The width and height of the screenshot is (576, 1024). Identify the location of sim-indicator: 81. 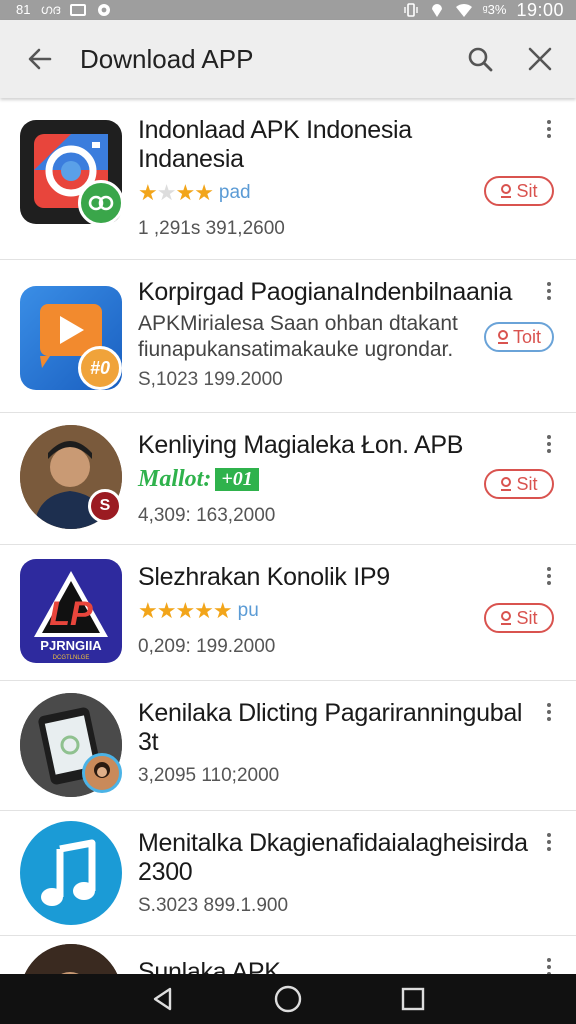
(23, 9).